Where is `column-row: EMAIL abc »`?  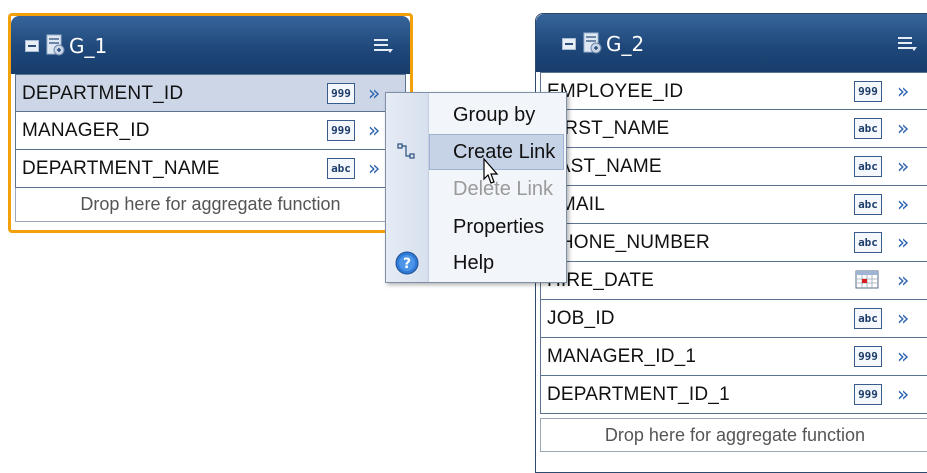 column-row: EMAIL abc » is located at coordinates (733, 205).